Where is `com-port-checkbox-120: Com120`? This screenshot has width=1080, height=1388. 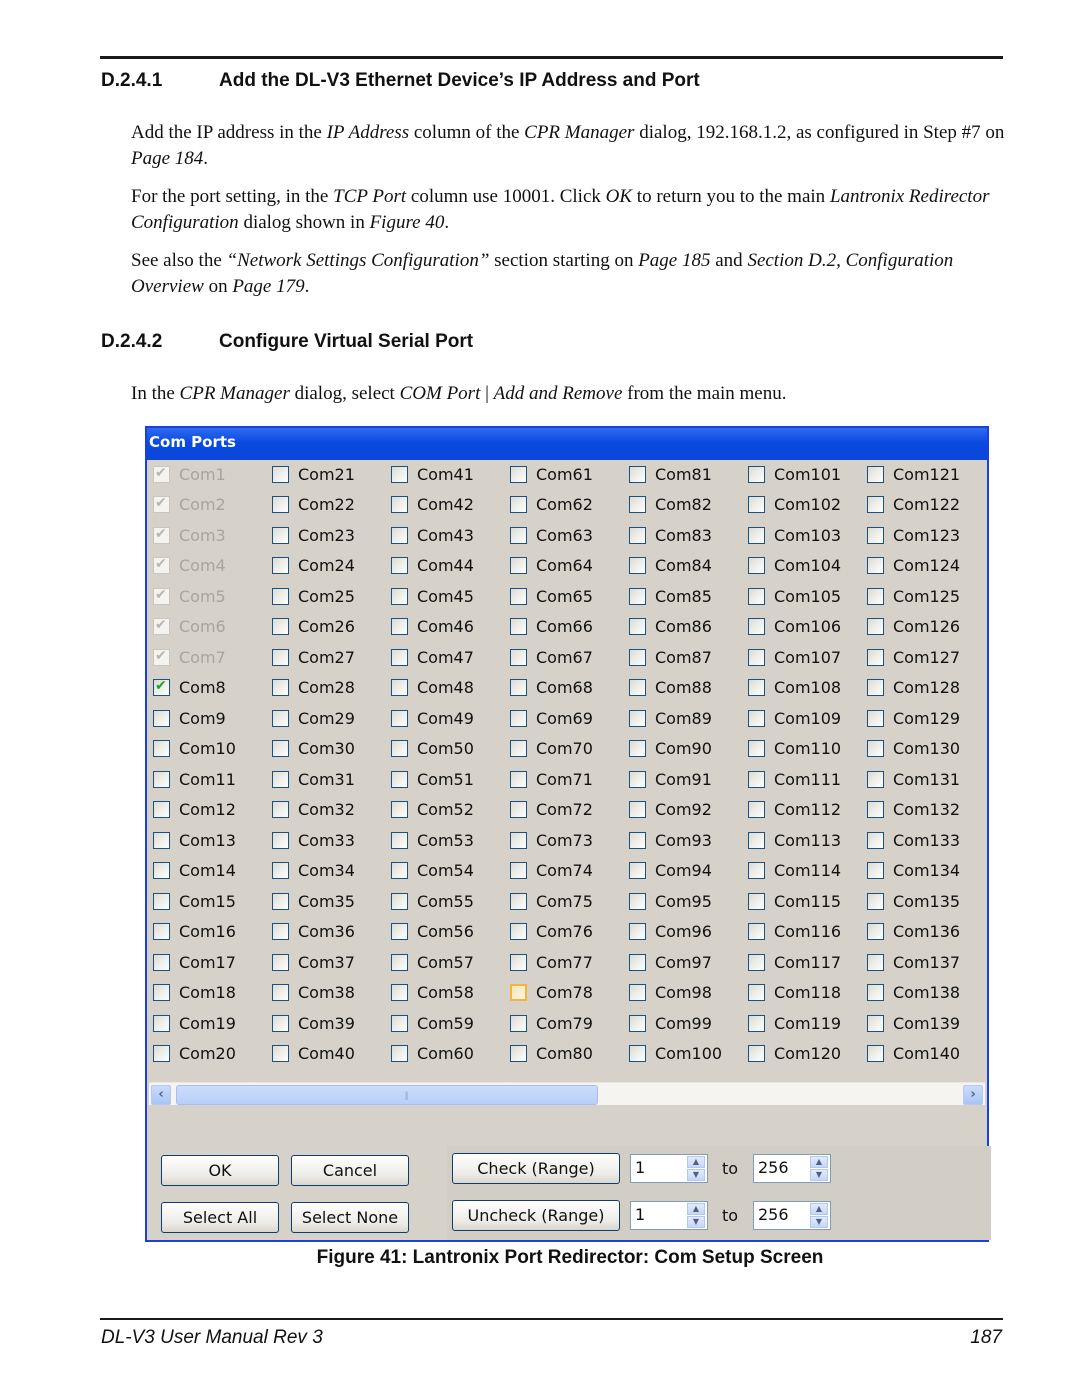
com-port-checkbox-120: Com120 is located at coordinates (794, 1054).